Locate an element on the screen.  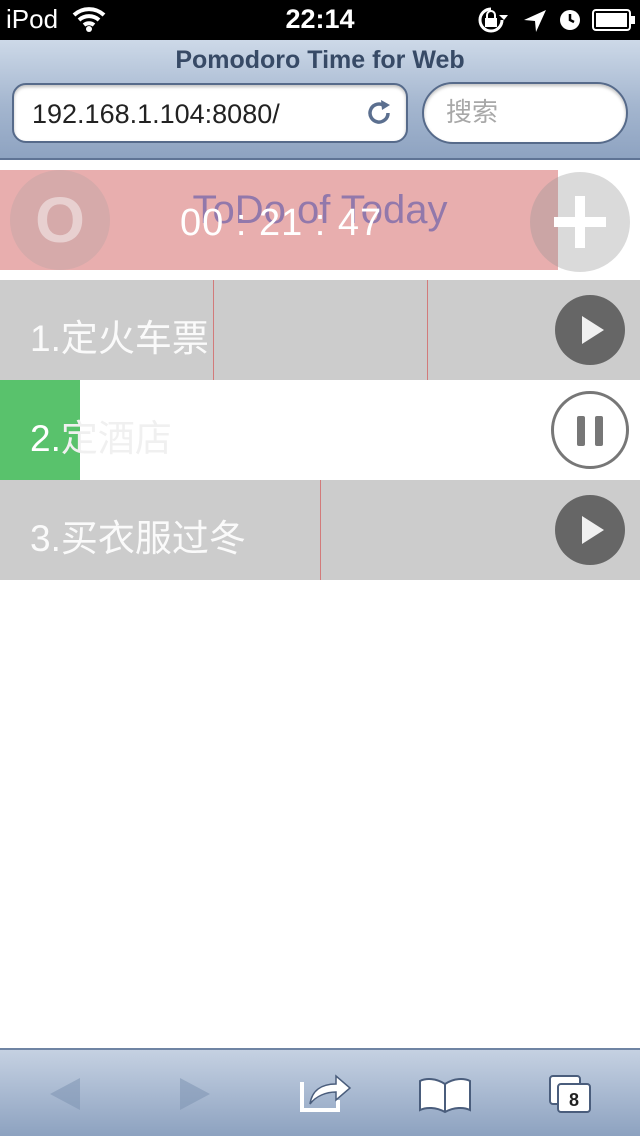
task-label: 2.定酒店 is located at coordinates (101, 438).